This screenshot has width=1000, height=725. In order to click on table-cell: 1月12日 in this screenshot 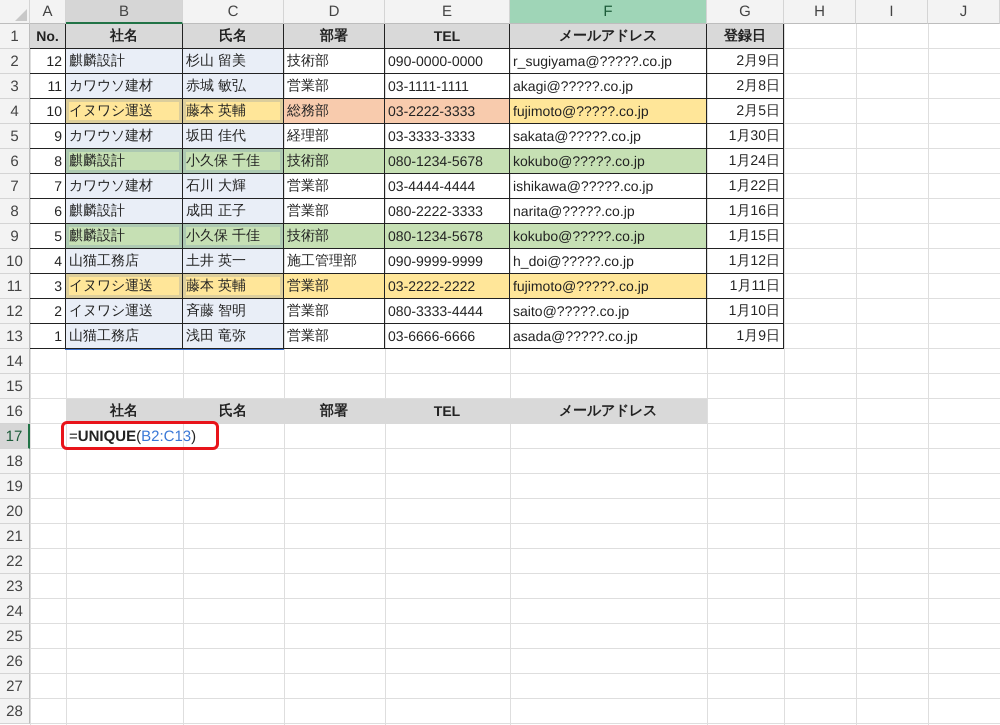, I will do `click(745, 261)`.